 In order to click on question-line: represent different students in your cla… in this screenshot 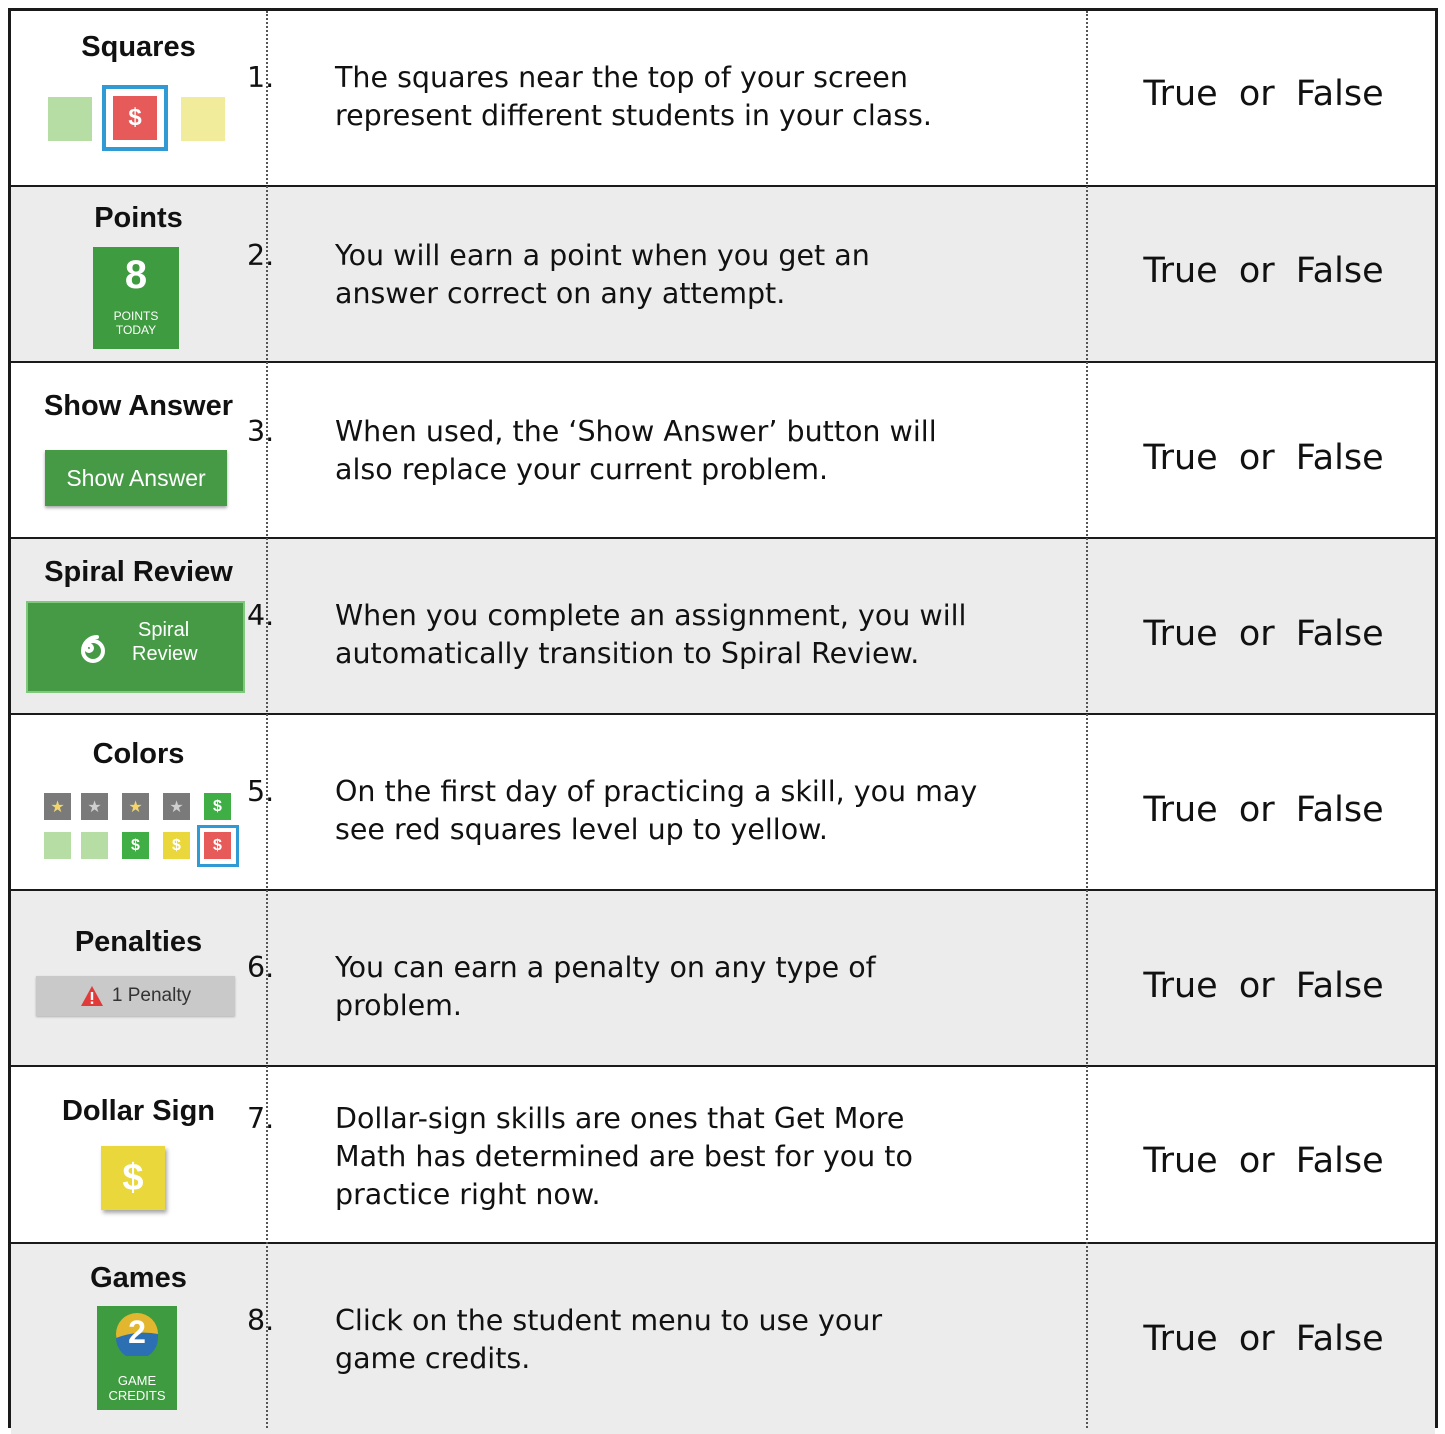, I will do `click(633, 115)`.